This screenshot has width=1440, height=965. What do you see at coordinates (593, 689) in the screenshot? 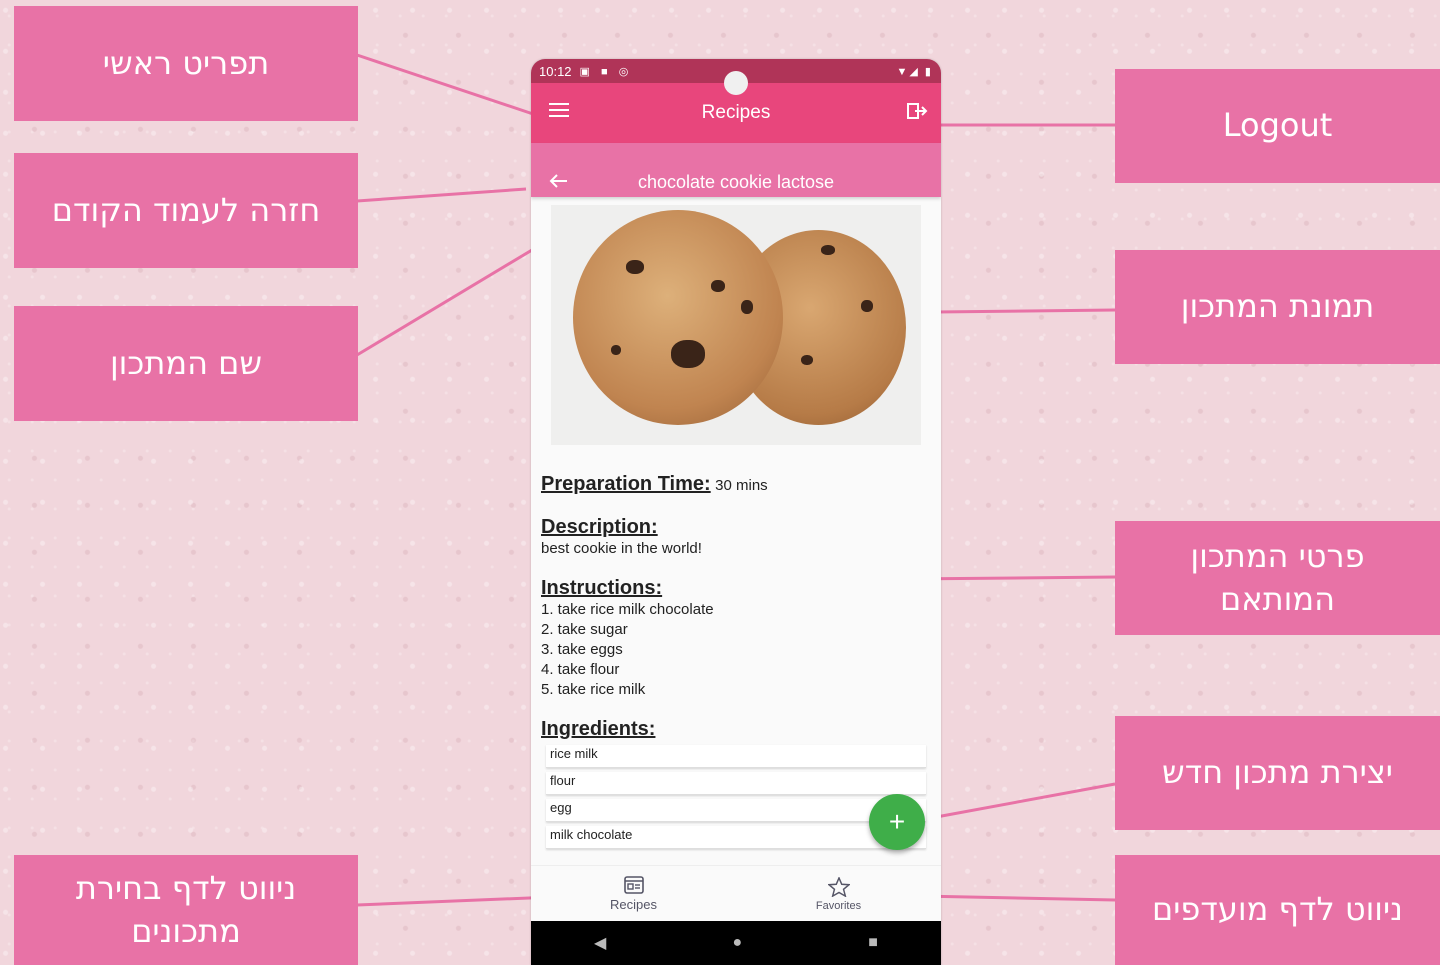
I see `instruction-item: 5. take rice milk` at bounding box center [593, 689].